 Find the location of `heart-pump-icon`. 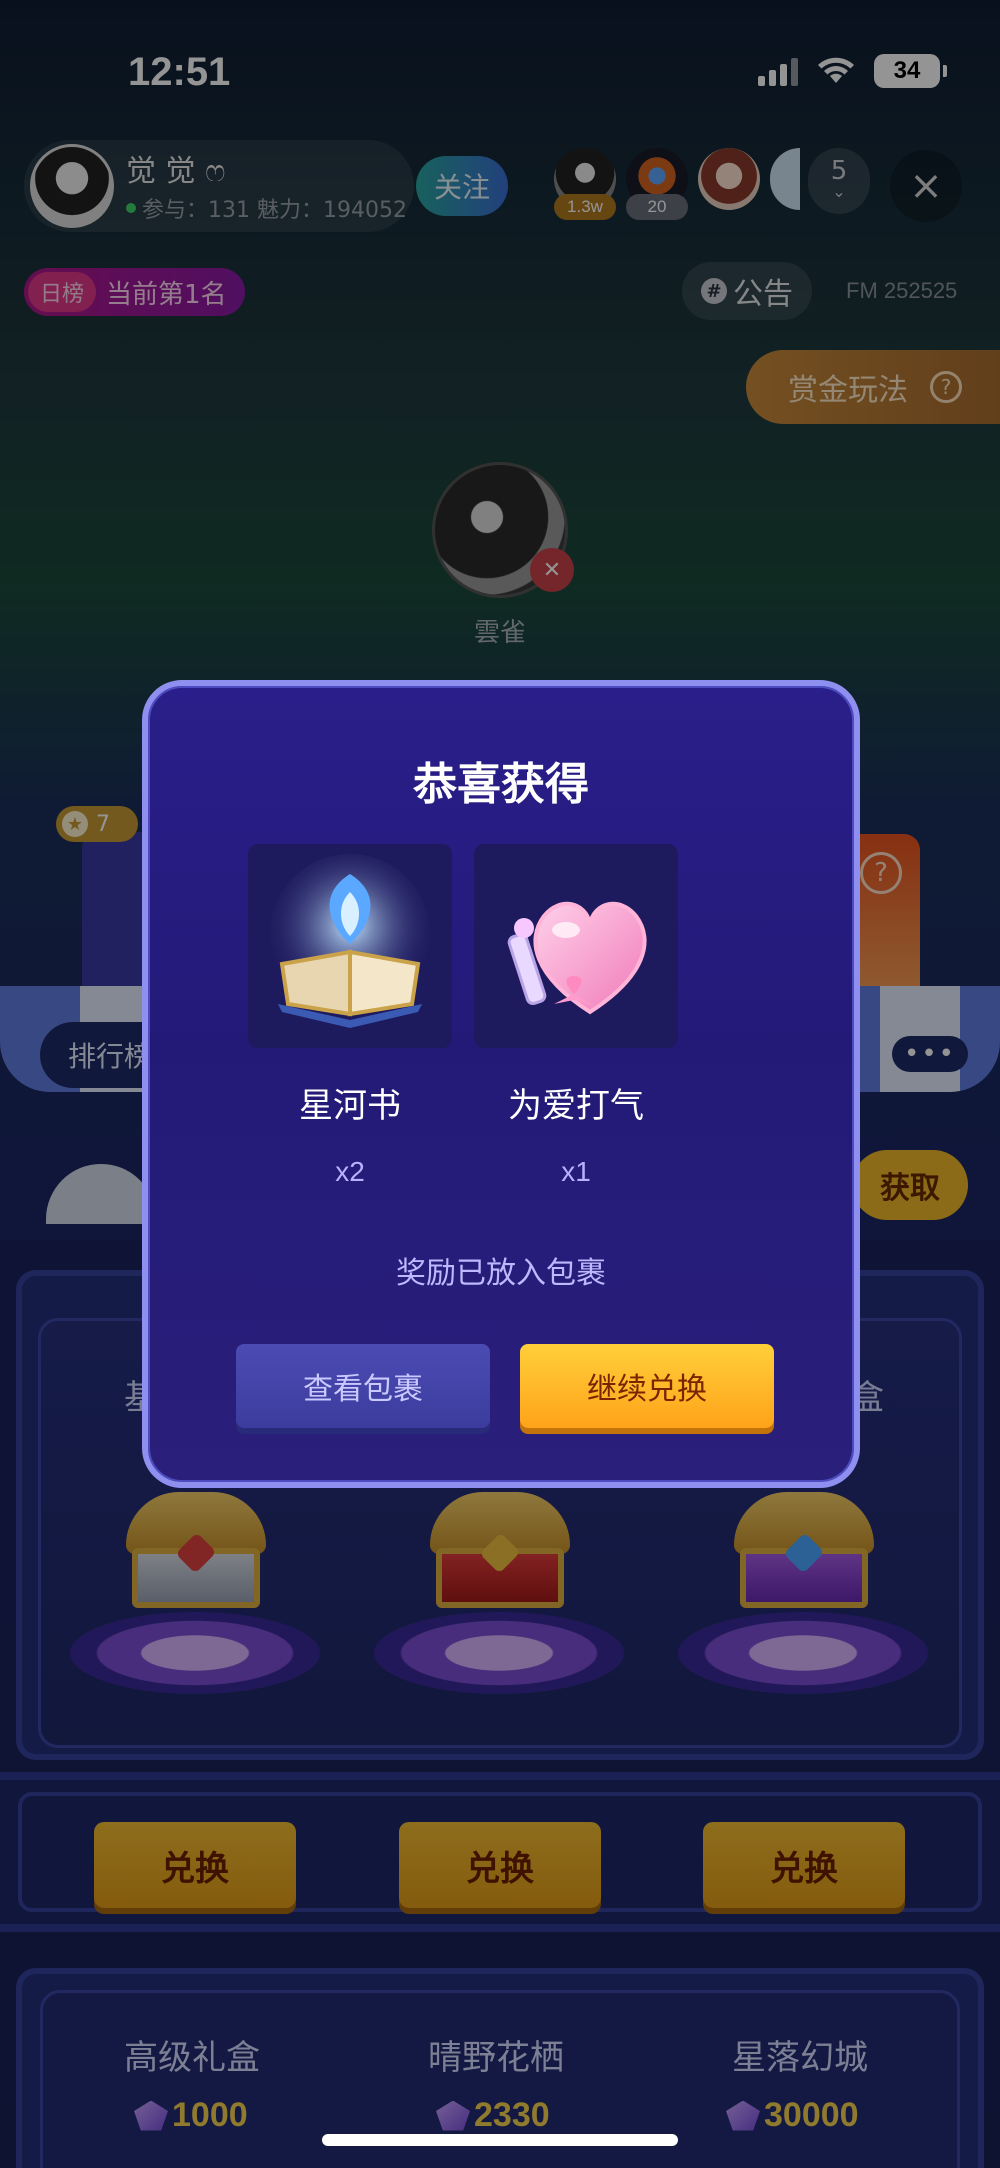

heart-pump-icon is located at coordinates (577, 958).